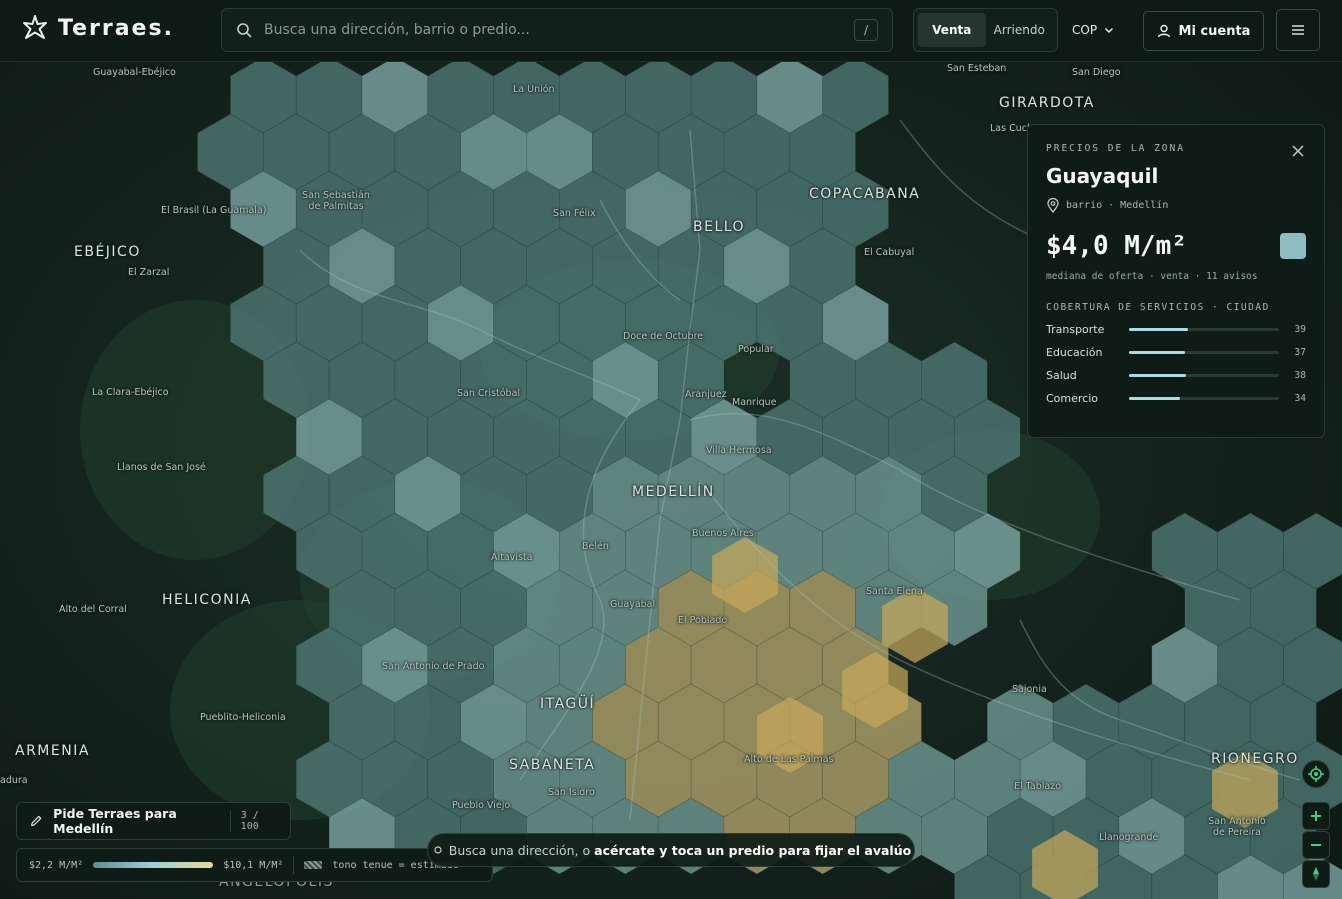 The image size is (1342, 899). Describe the element at coordinates (952, 30) in the screenshot. I see `mode-venta-button: Venta` at that location.